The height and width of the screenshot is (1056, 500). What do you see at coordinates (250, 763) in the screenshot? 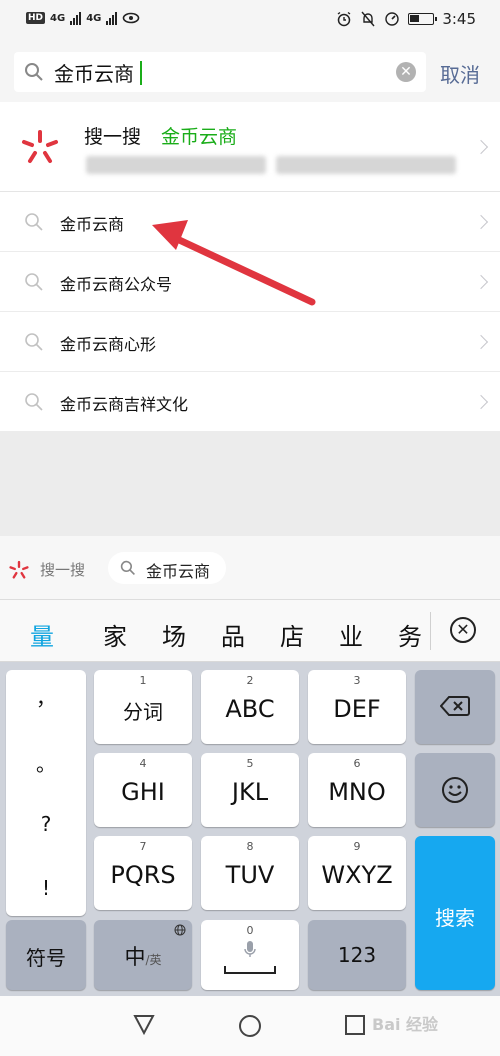
I see `key-number: 5` at bounding box center [250, 763].